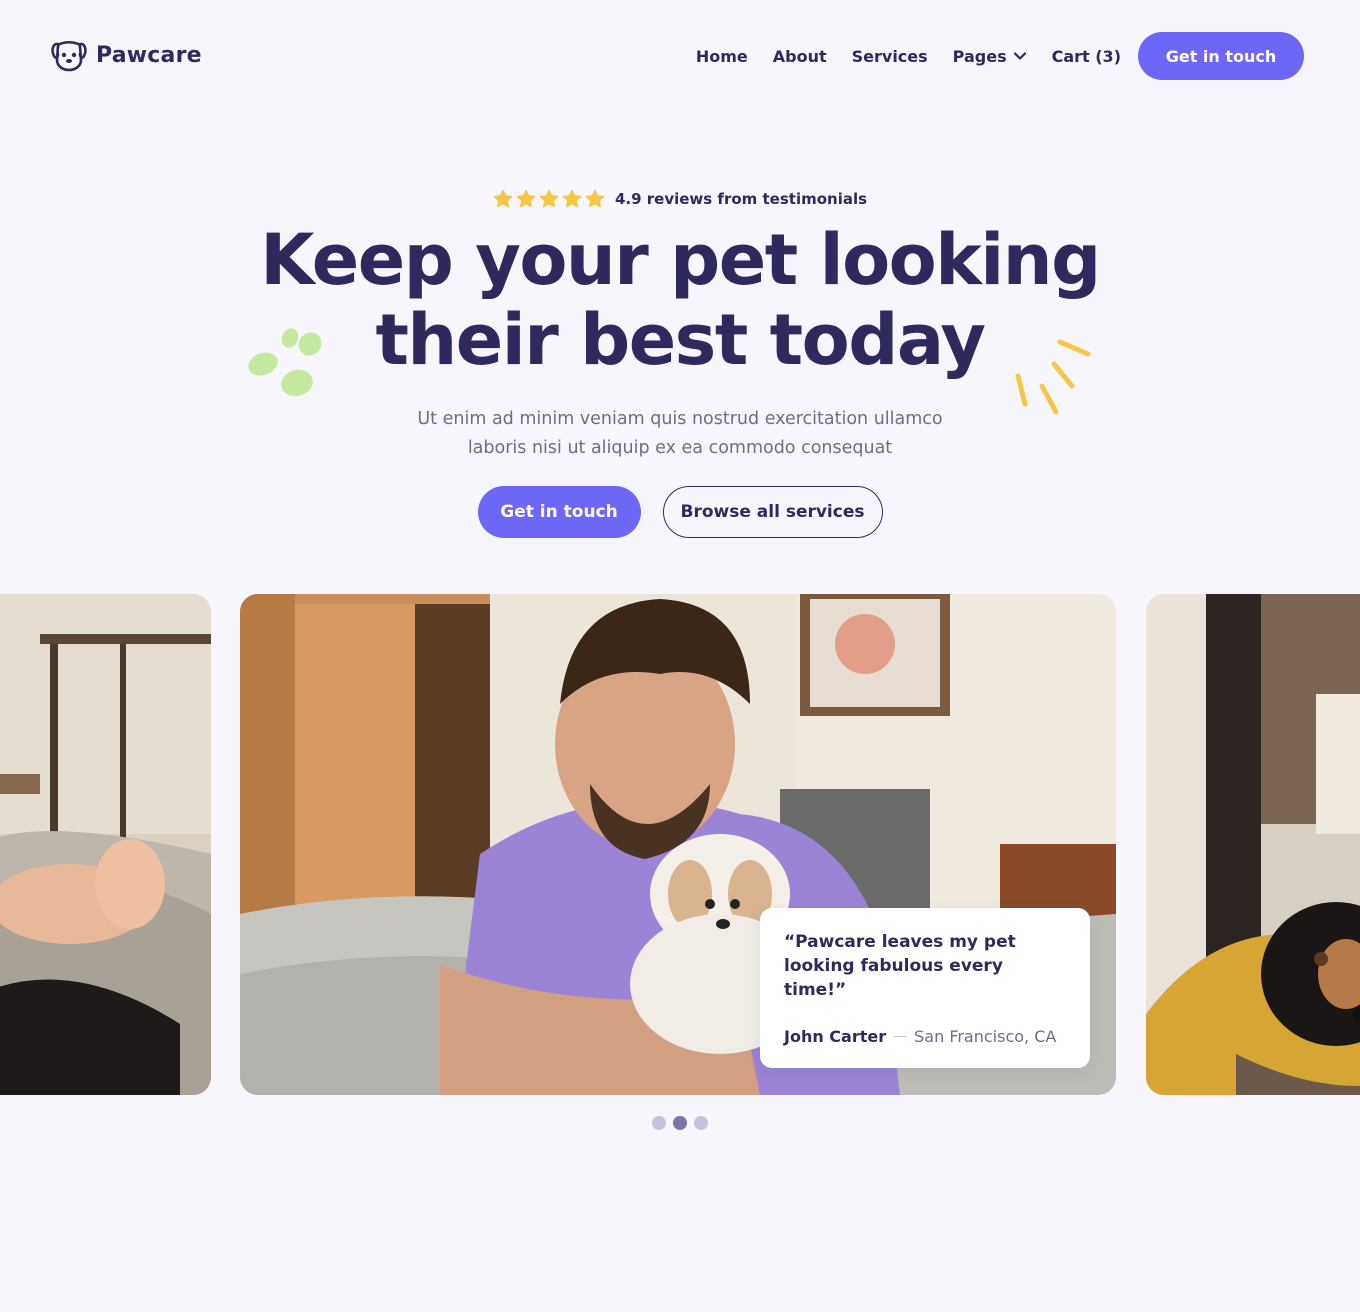 The width and height of the screenshot is (1360, 1312). Describe the element at coordinates (680, 340) in the screenshot. I see `headline-line-2: their best today` at that location.